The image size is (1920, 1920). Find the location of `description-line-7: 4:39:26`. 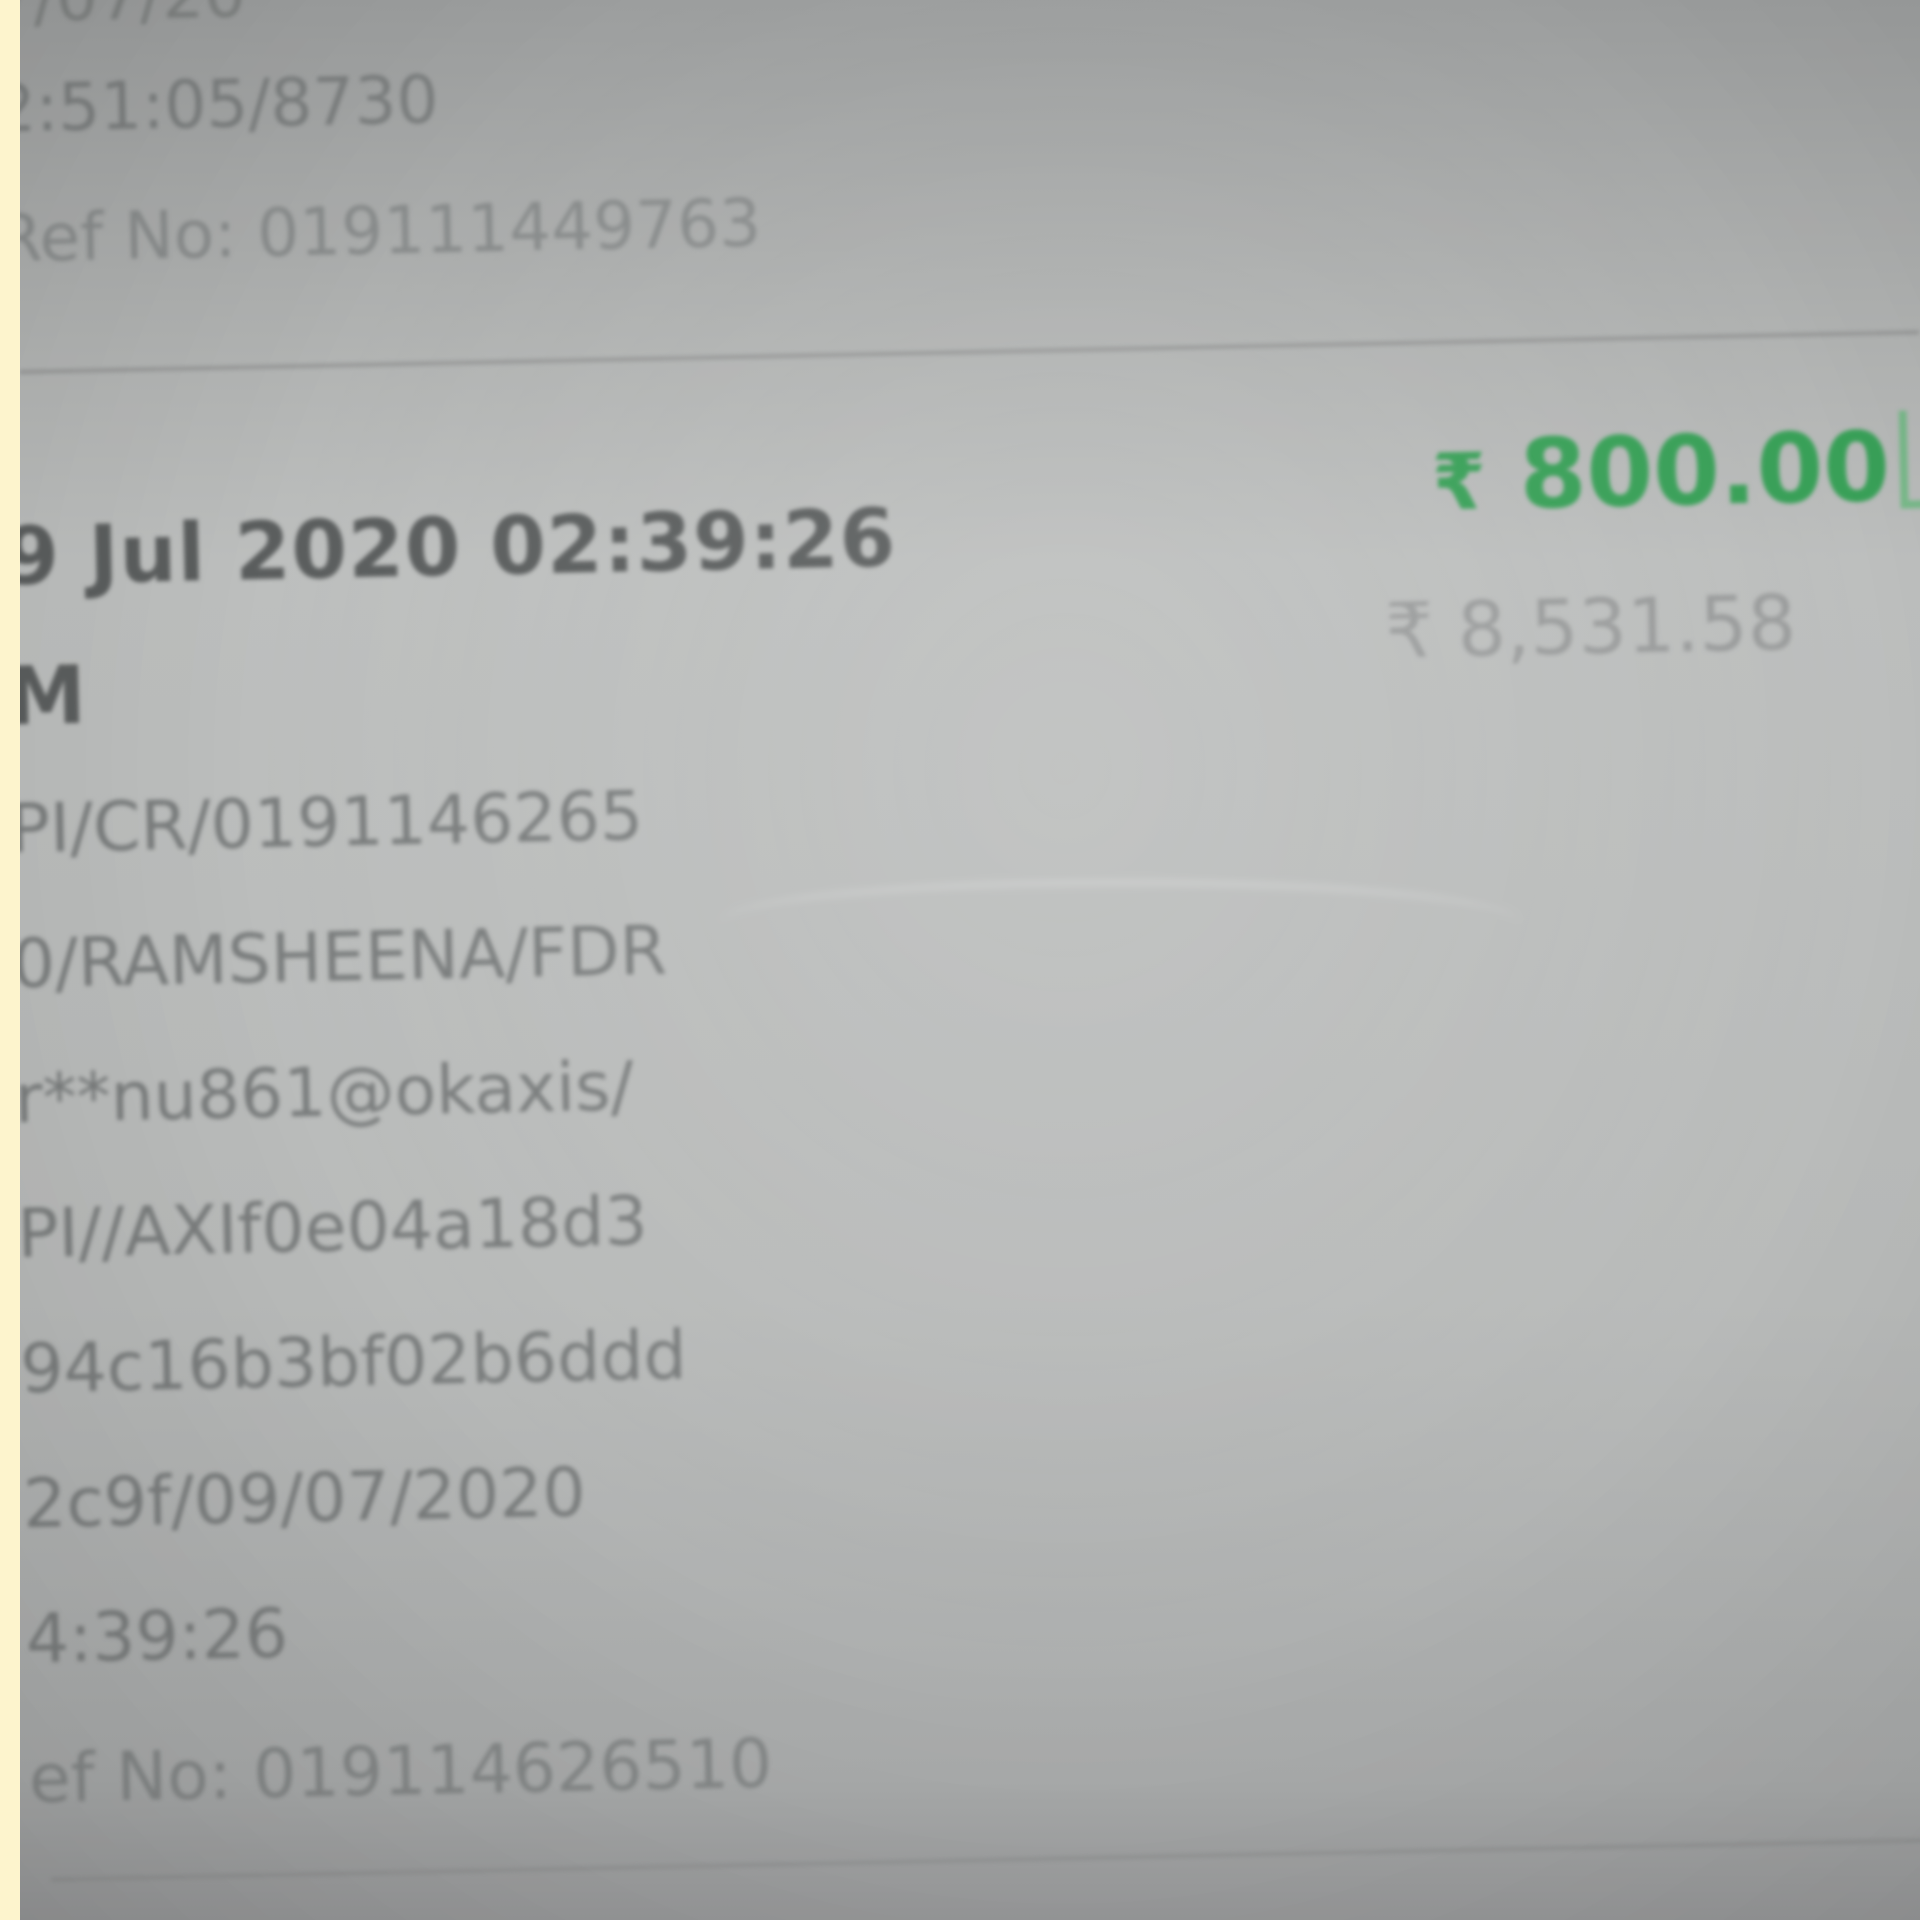

description-line-7: 4:39:26 is located at coordinates (157, 1637).